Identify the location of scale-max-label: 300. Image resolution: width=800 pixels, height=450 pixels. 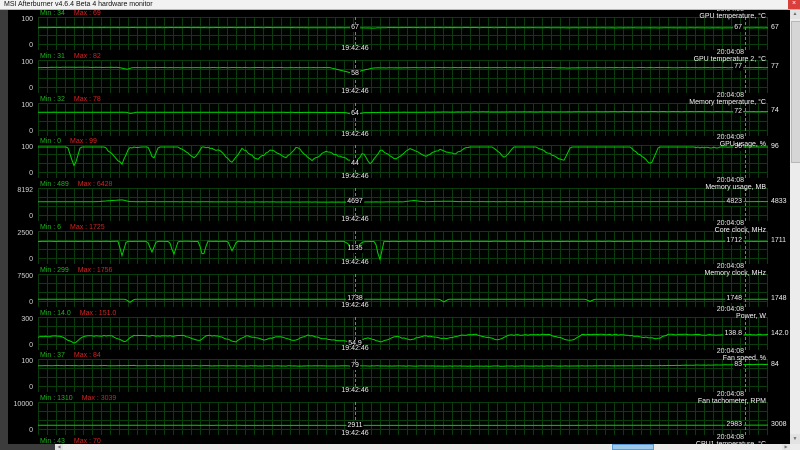
(27, 319).